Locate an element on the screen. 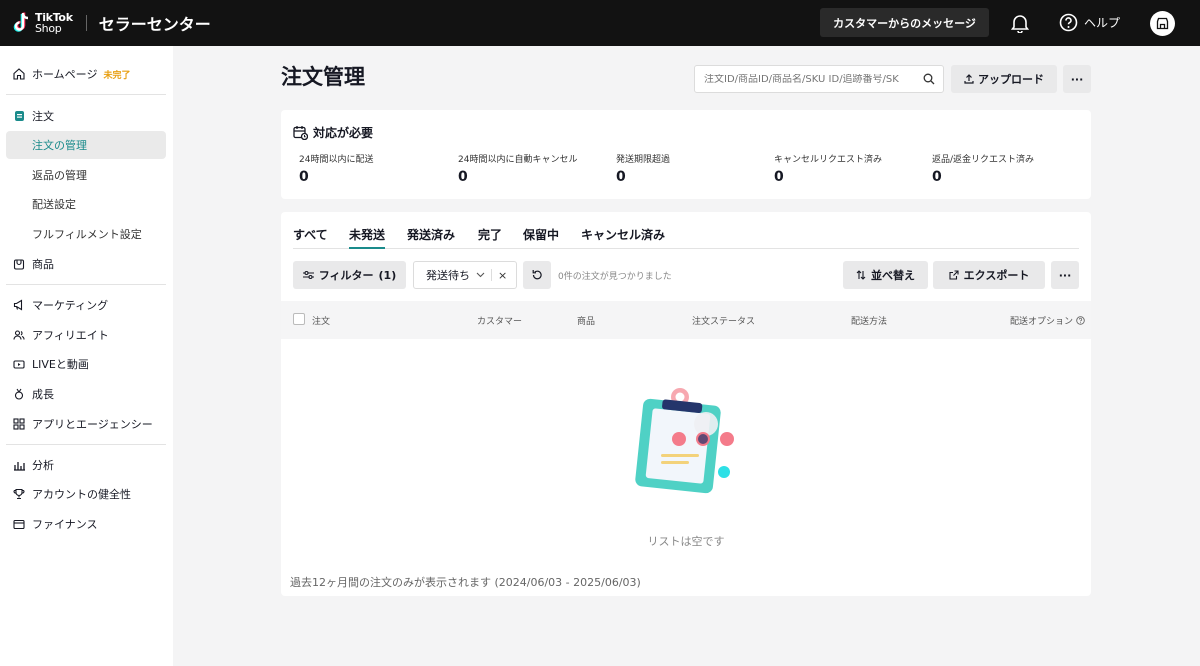 This screenshot has height=666, width=1200. sidebar-growth-label: 成長 is located at coordinates (43, 394).